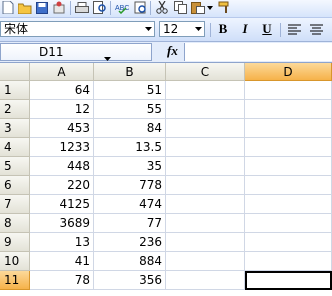 The width and height of the screenshot is (332, 296). Describe the element at coordinates (205, 223) in the screenshot. I see `cell-c8` at that location.